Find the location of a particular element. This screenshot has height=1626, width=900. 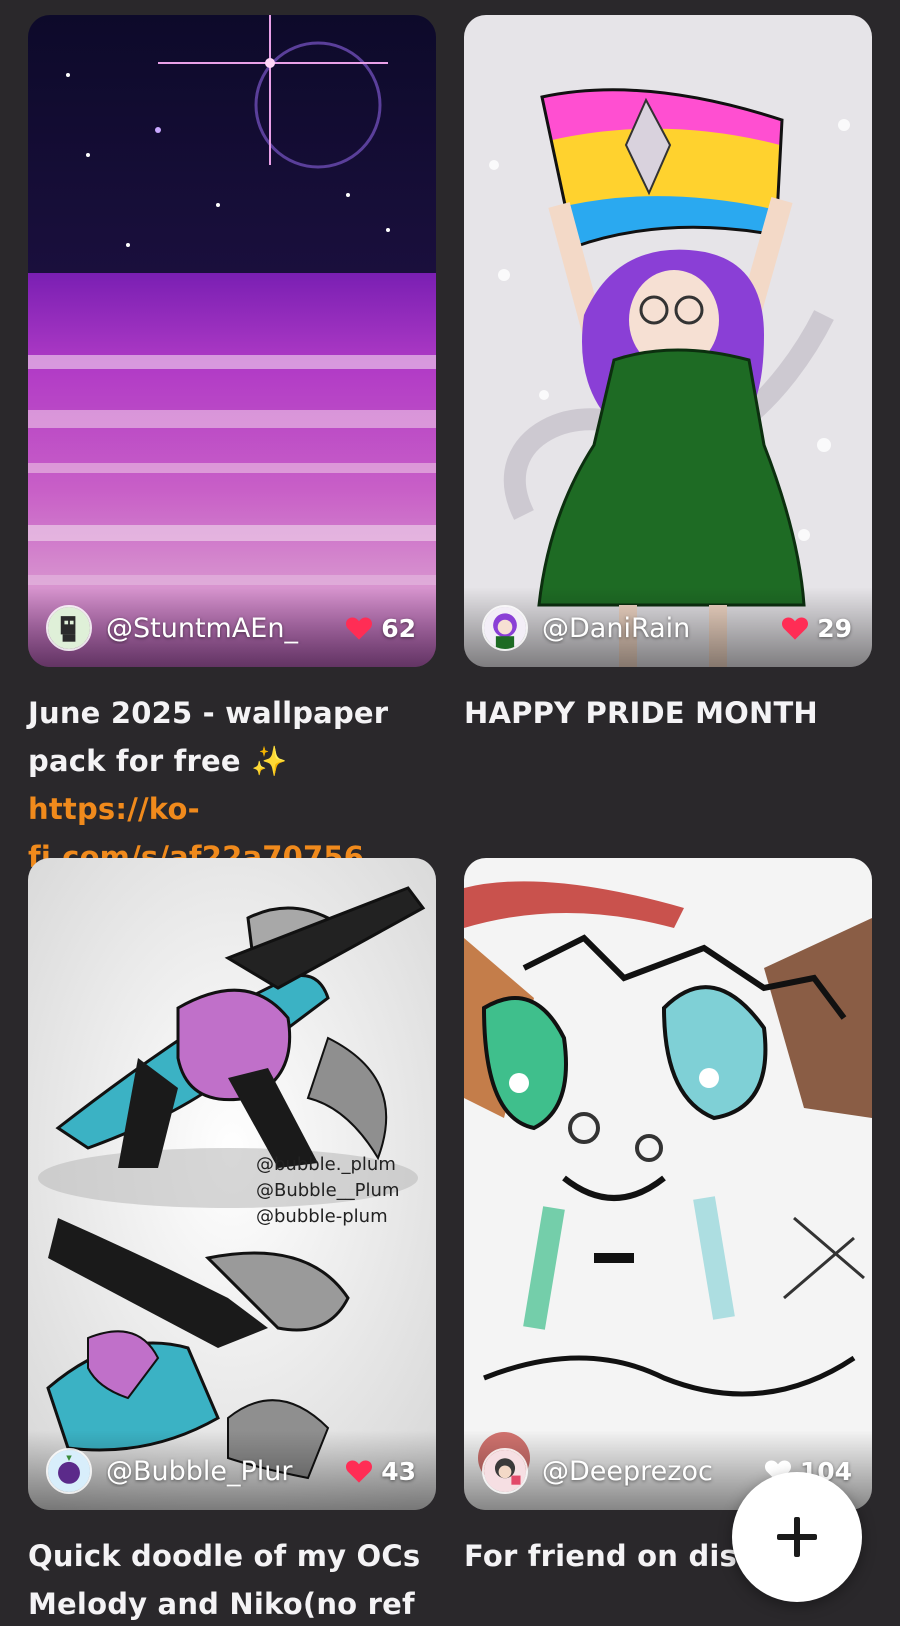

post-meta: @Bubble_Plur 43 is located at coordinates (231, 1471).